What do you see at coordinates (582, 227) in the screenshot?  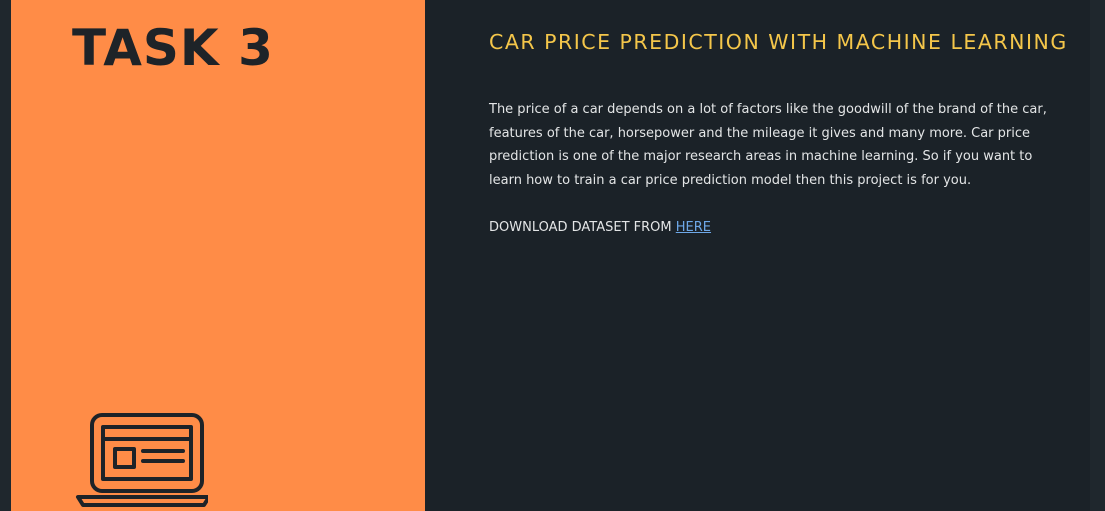 I see `download-label: DOWNLOAD DATASET FROM` at bounding box center [582, 227].